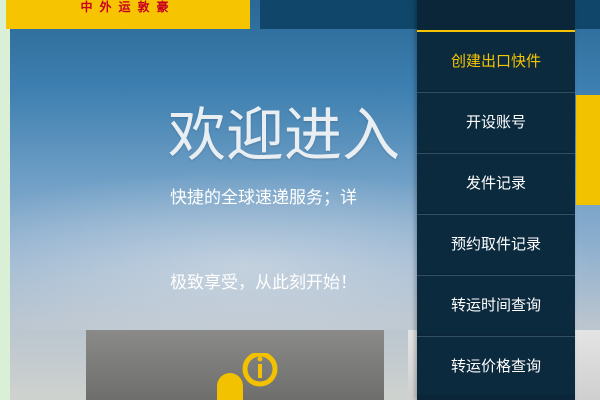 The height and width of the screenshot is (400, 600). Describe the element at coordinates (496, 60) in the screenshot. I see `menu-item-create-export-shipment: 创建出口快件` at that location.